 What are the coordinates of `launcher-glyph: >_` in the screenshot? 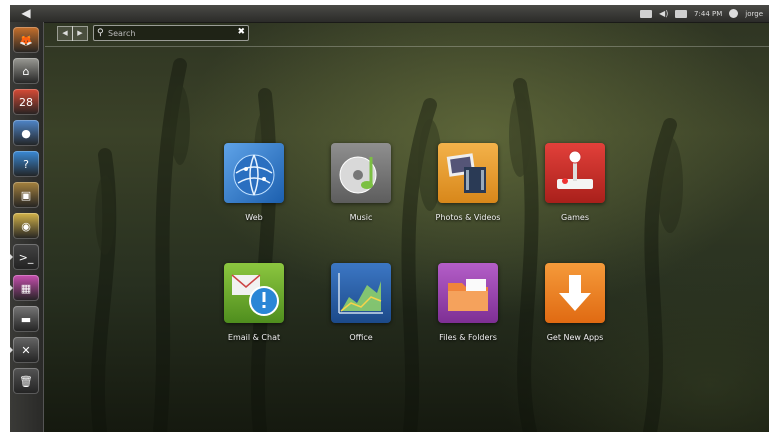 It's located at (26, 257).